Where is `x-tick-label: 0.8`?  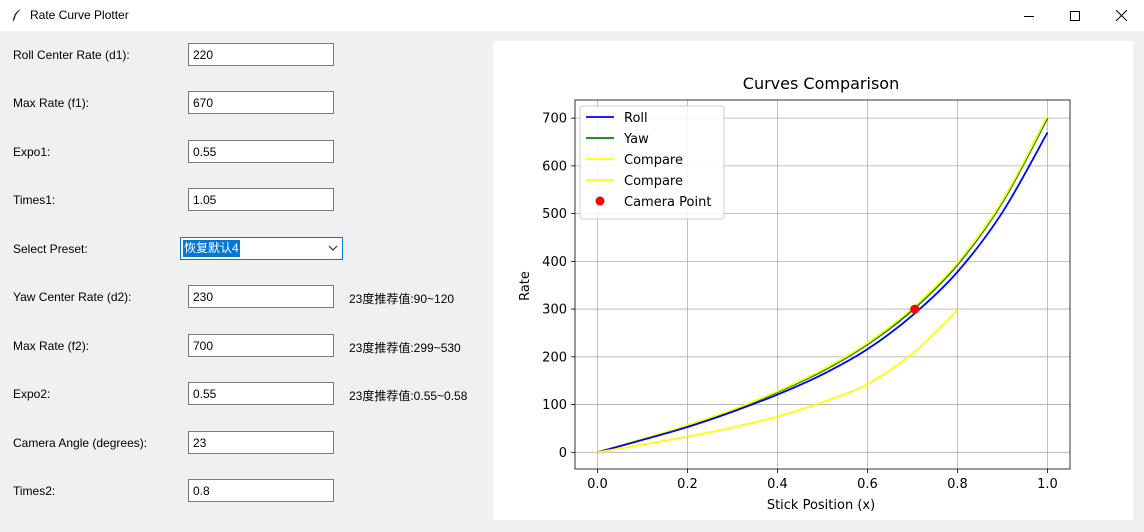
x-tick-label: 0.8 is located at coordinates (957, 484).